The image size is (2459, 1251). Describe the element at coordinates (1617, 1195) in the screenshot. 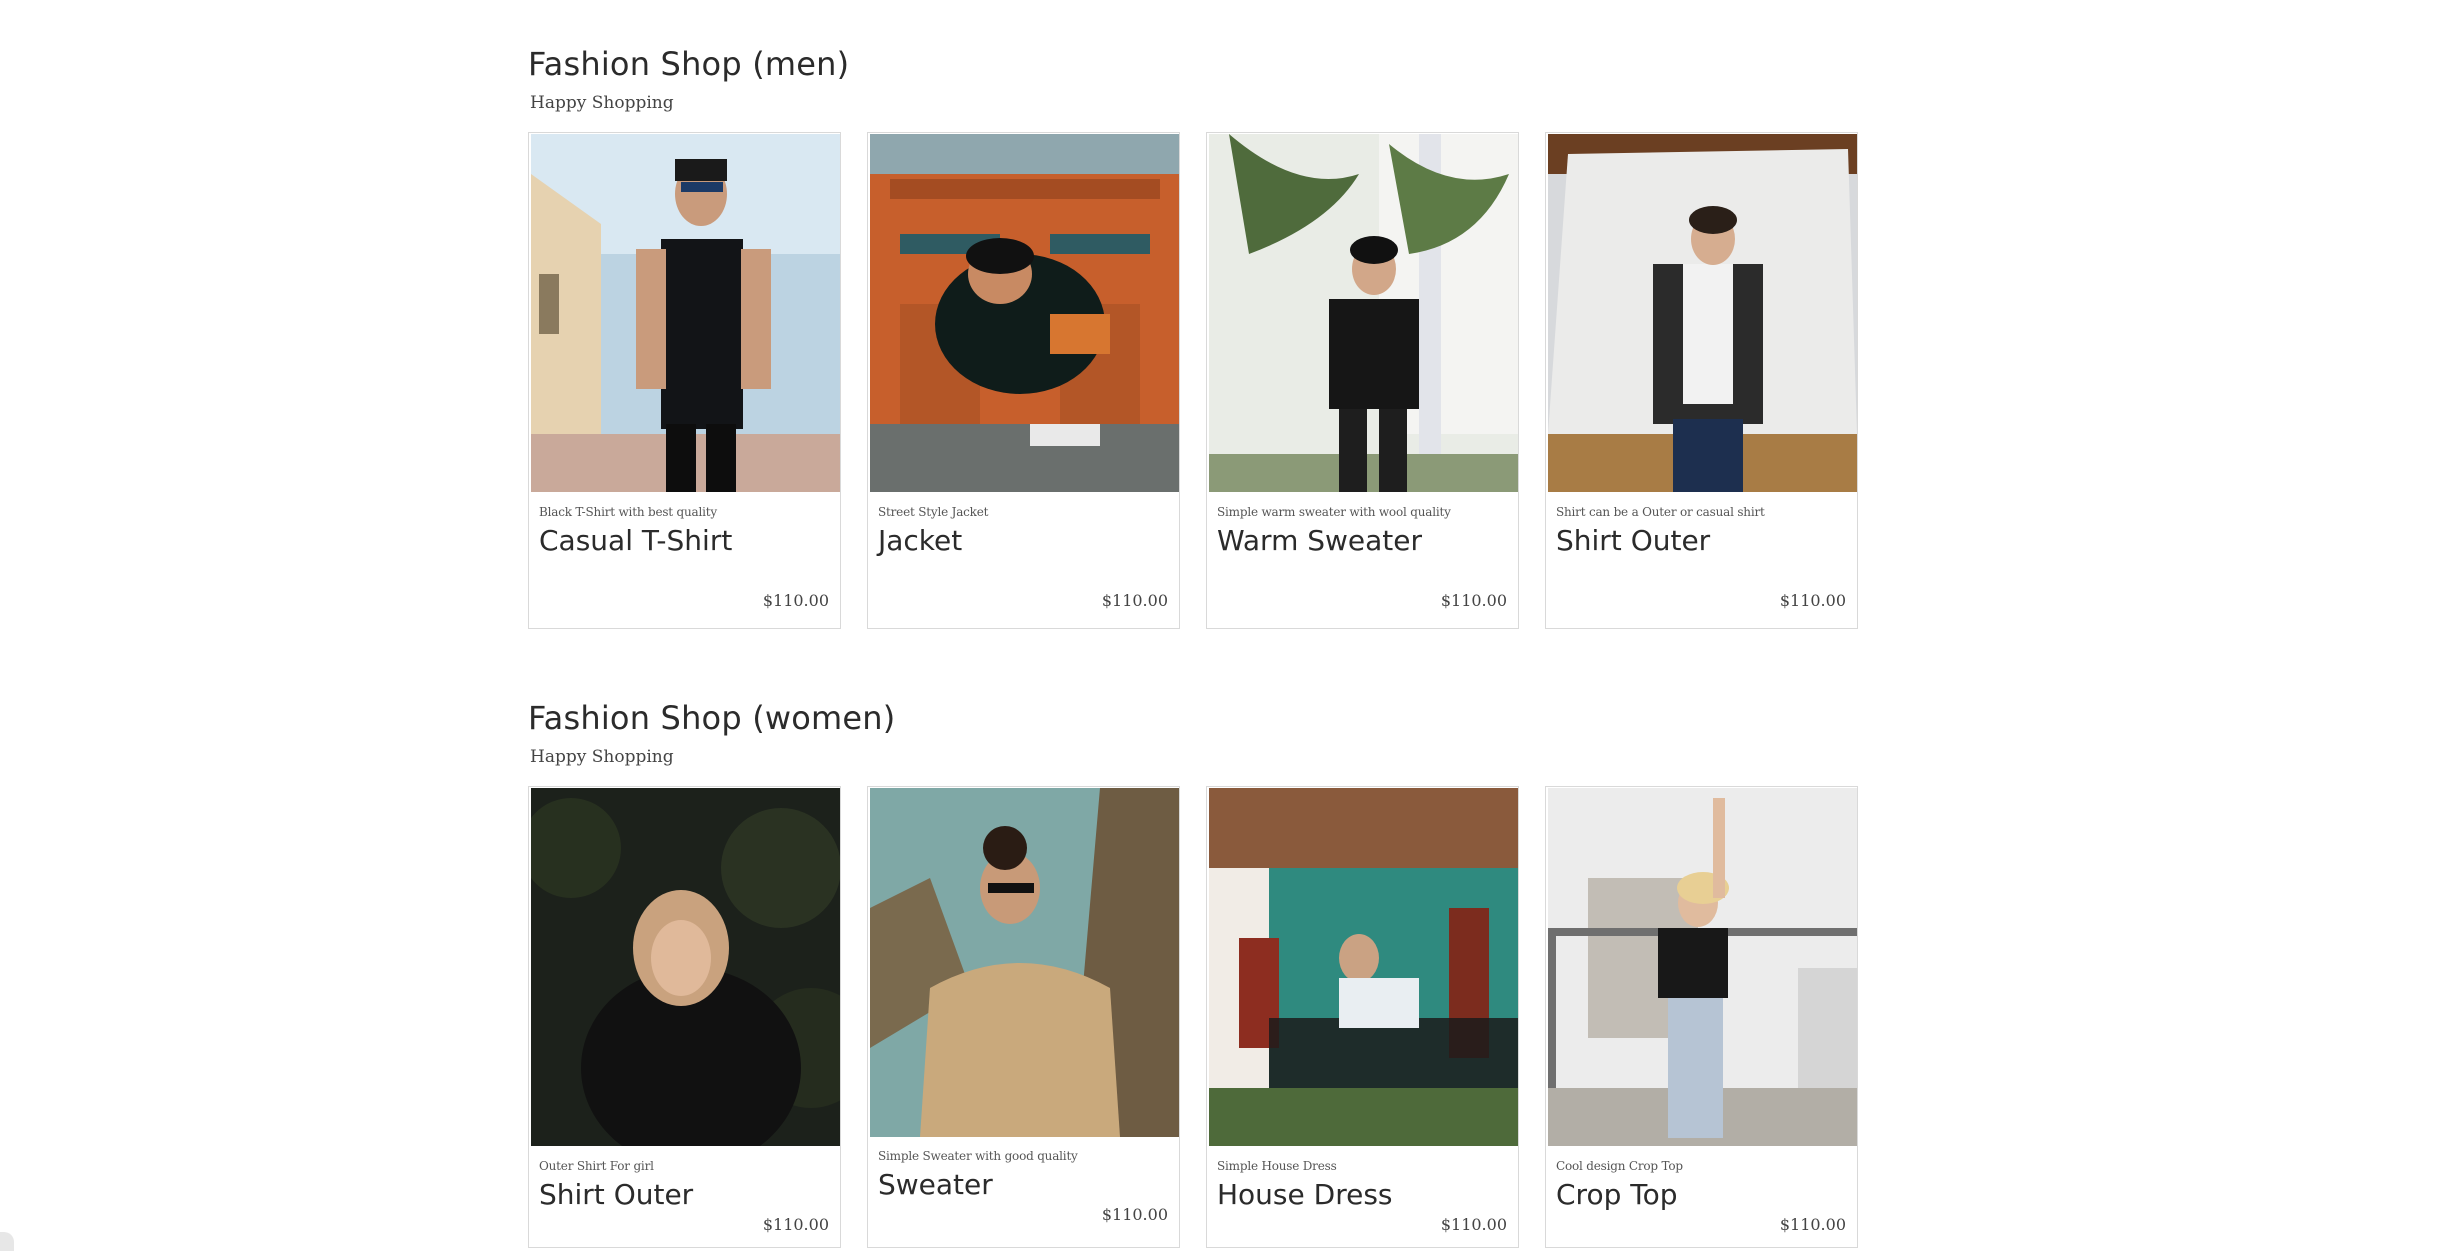

I see `product-name: Crop Top` at that location.